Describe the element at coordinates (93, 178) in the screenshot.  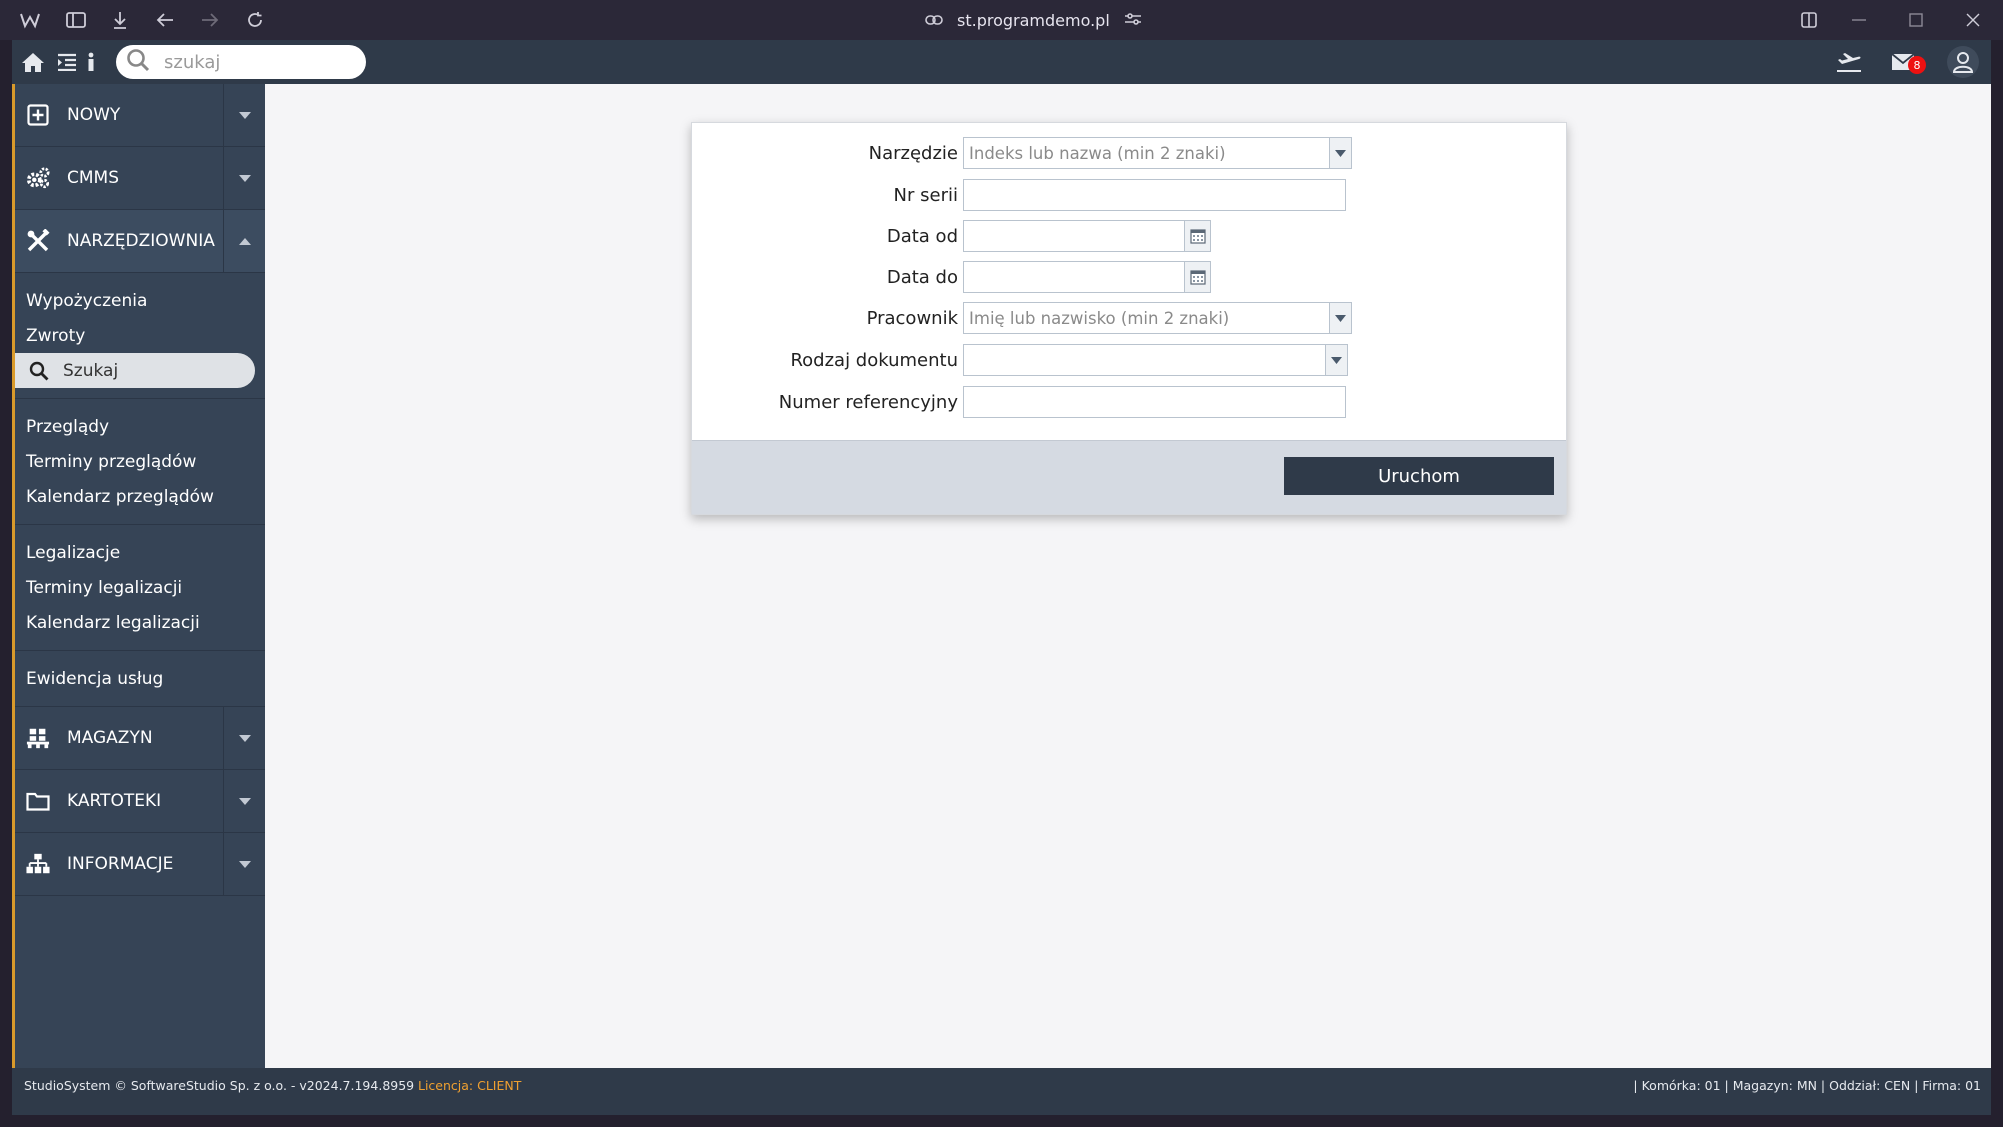
I see `sidebar-section-label: CMMS` at that location.